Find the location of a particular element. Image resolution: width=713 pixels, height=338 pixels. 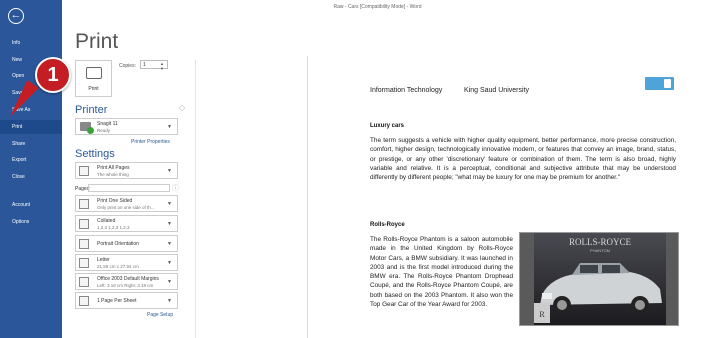

window-title: Raw - Cars [Compatibility Mode] - Word is located at coordinates (377, 7).